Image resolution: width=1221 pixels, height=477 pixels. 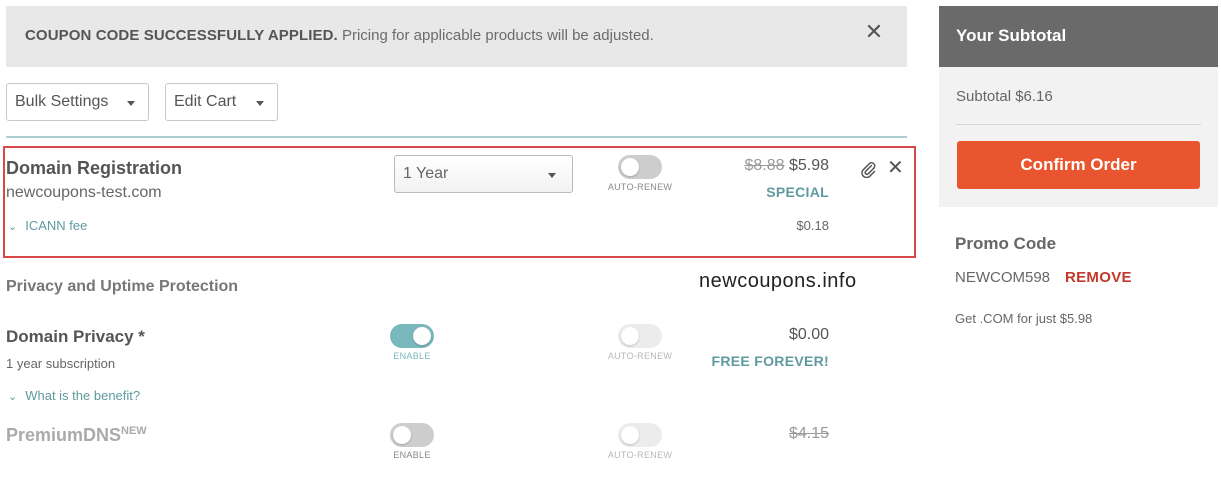 I want to click on privacy-subtitle: 1 year subscription, so click(x=61, y=363).